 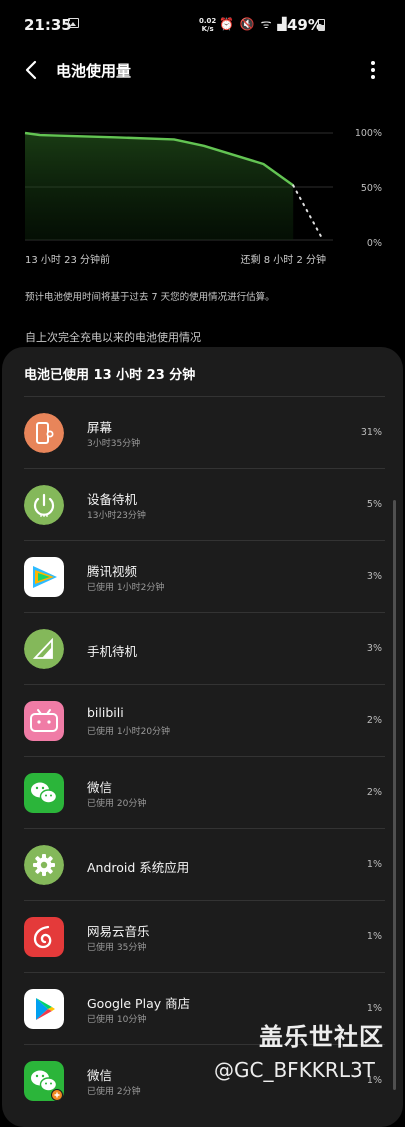 What do you see at coordinates (204, 577) in the screenshot?
I see `list-item-tencent-video: 腾讯视频 已使用 1小时2分钟 3%` at bounding box center [204, 577].